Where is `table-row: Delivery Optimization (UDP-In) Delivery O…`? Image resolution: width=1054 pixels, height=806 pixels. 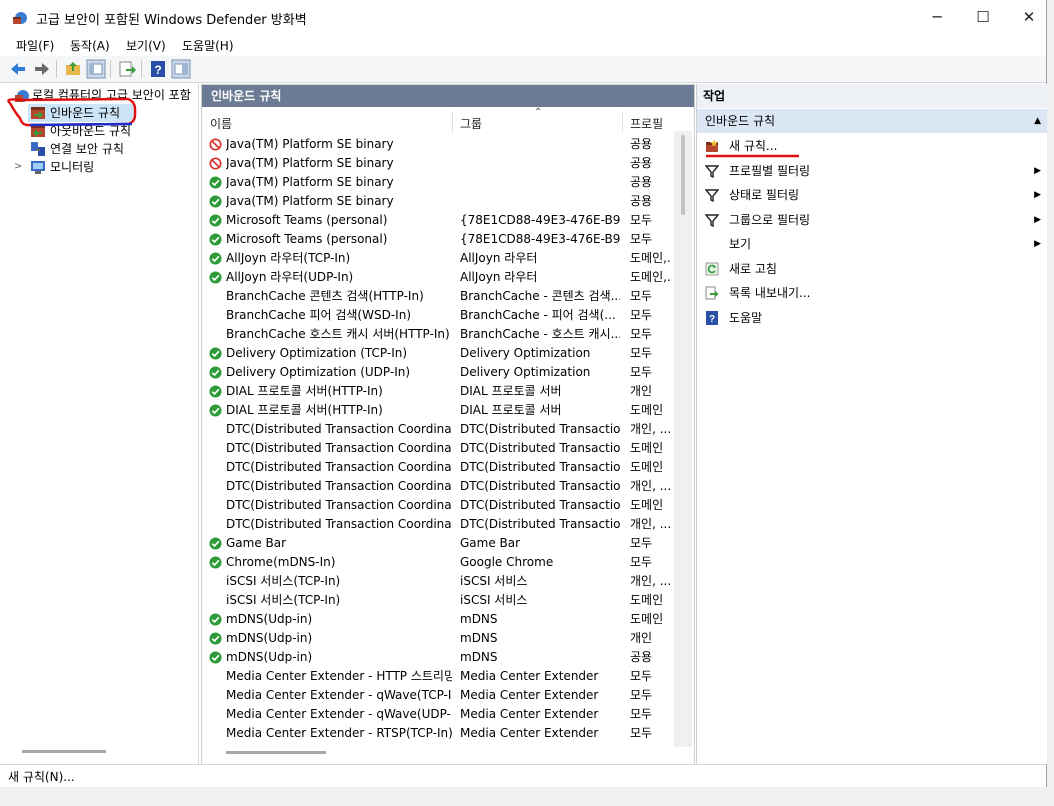 table-row: Delivery Optimization (UDP-In) Delivery O… is located at coordinates (437, 372).